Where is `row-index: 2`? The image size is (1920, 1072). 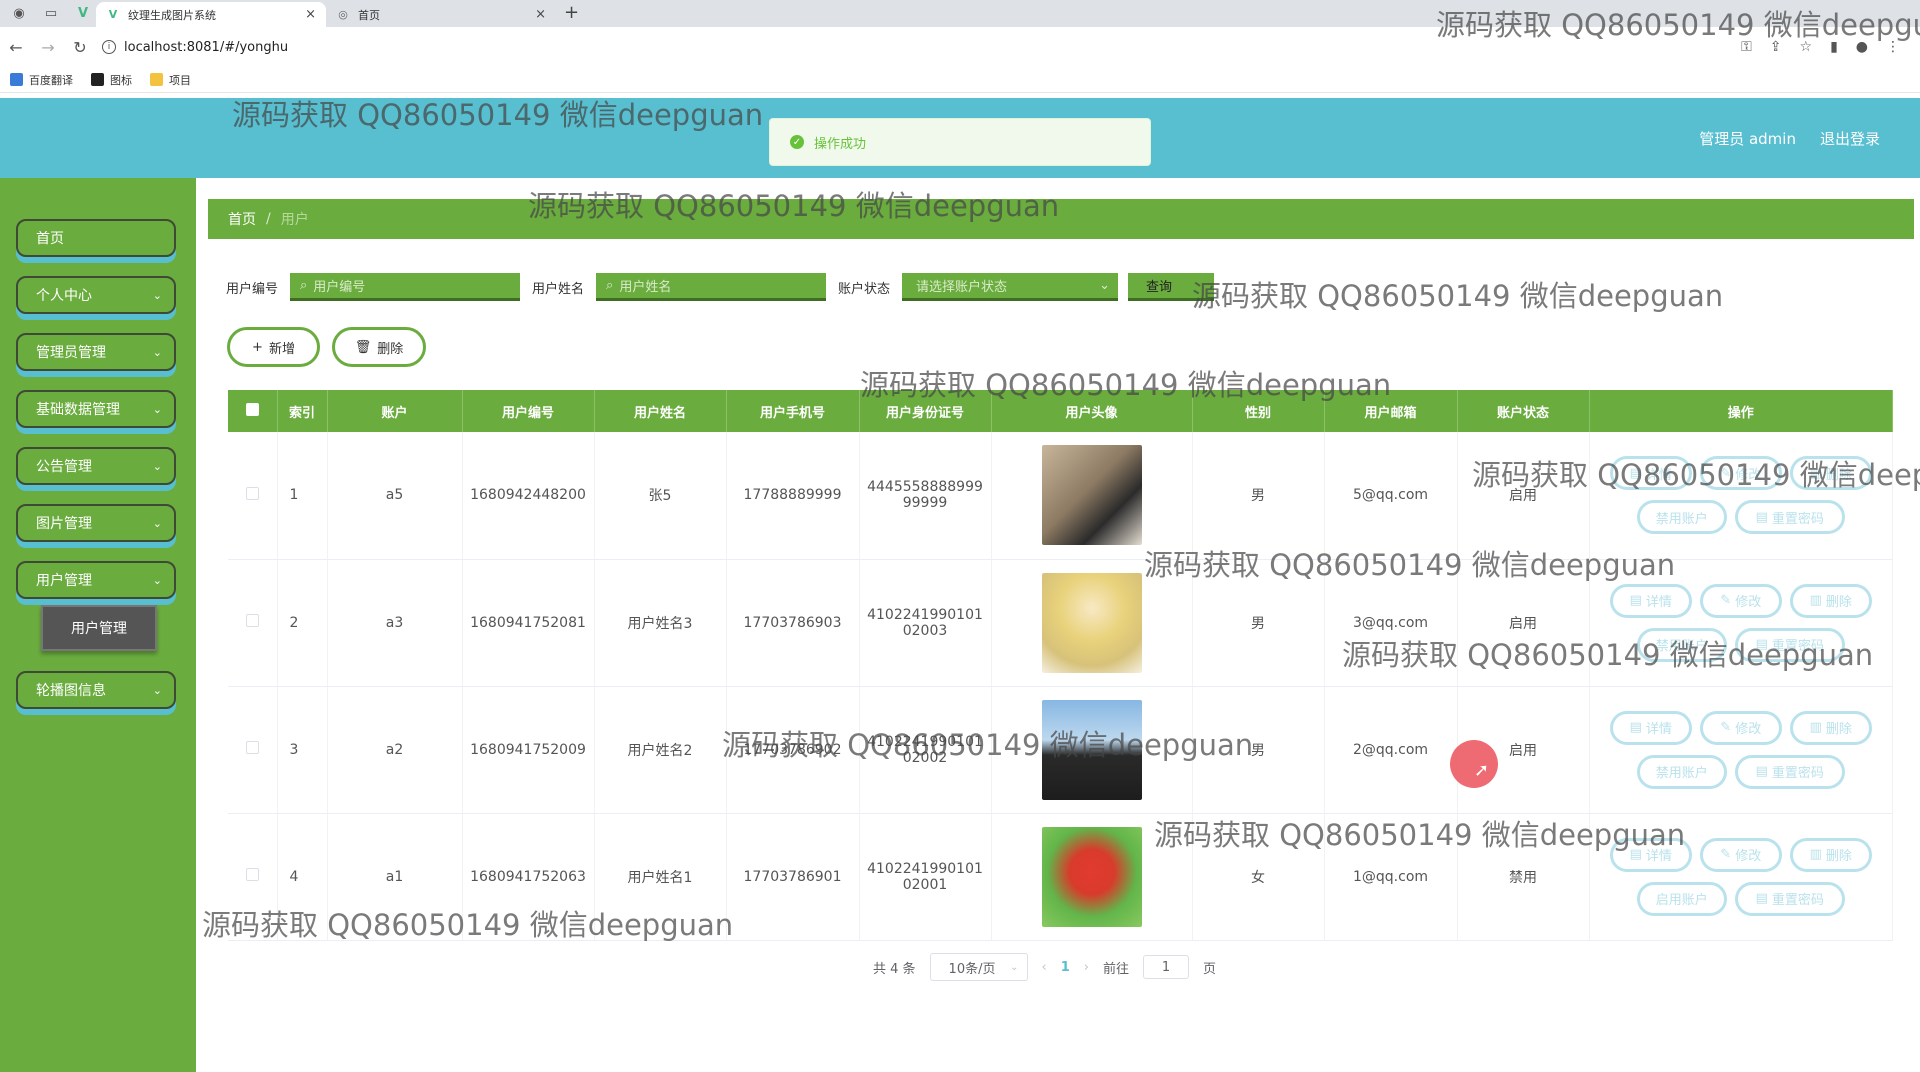 row-index: 2 is located at coordinates (302, 623).